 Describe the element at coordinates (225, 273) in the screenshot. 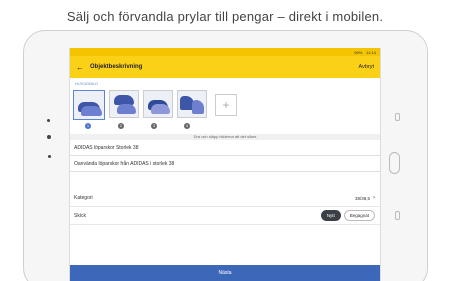

I see `next-button: Nästa` at that location.